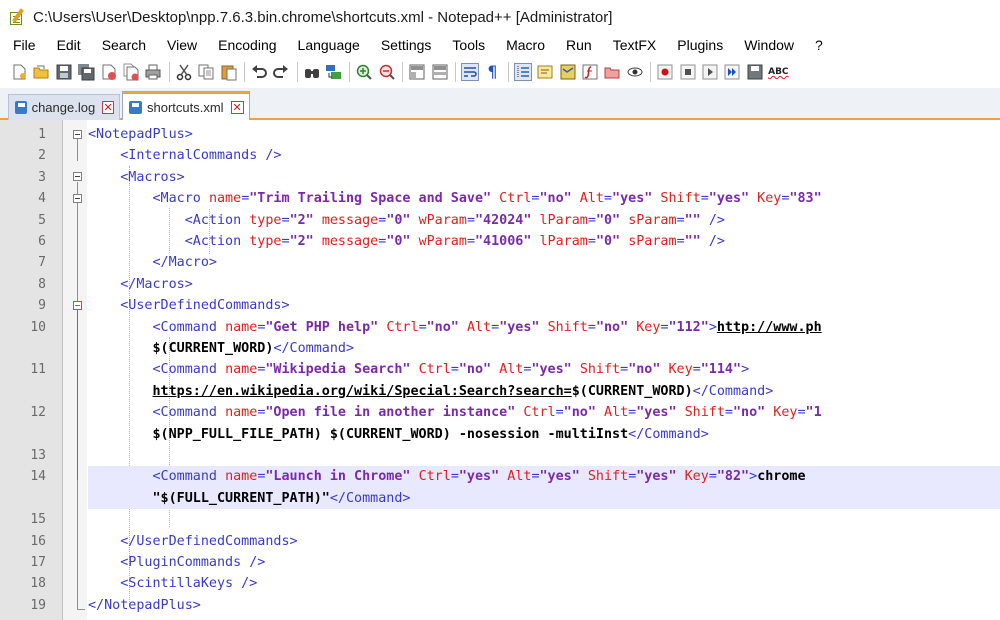 The image size is (1000, 620). I want to click on code-line-17: <PluginCommands />, so click(544, 562).